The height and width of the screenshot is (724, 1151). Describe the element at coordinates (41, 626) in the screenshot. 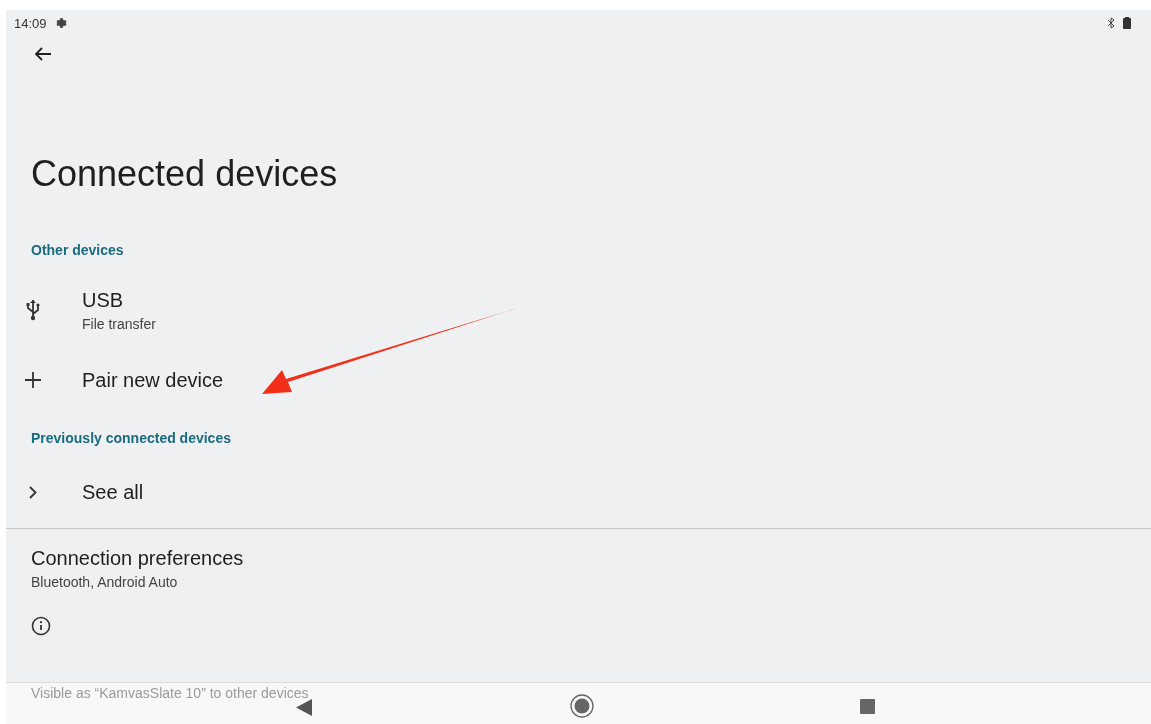

I see `info-icon` at that location.